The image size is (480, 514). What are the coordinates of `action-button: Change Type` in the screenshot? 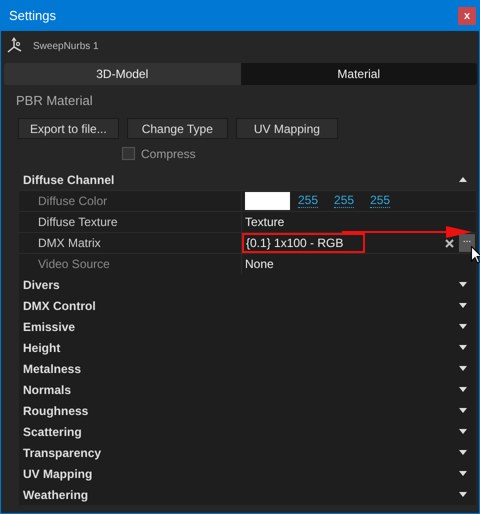 It's located at (177, 128).